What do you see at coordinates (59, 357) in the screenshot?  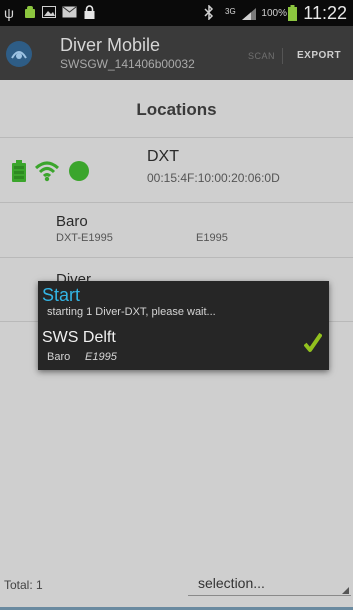 I see `dialog-sensor-type: Baro` at bounding box center [59, 357].